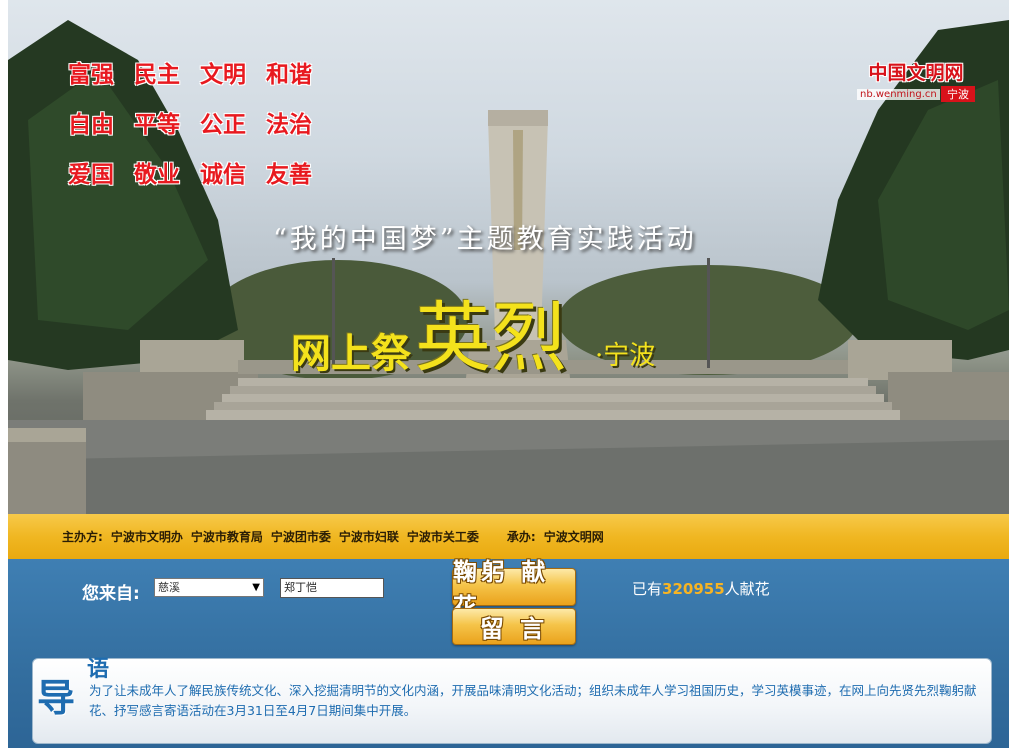 The image size is (1009, 748). I want to click on flower-count: 已有320955人献花, so click(701, 588).